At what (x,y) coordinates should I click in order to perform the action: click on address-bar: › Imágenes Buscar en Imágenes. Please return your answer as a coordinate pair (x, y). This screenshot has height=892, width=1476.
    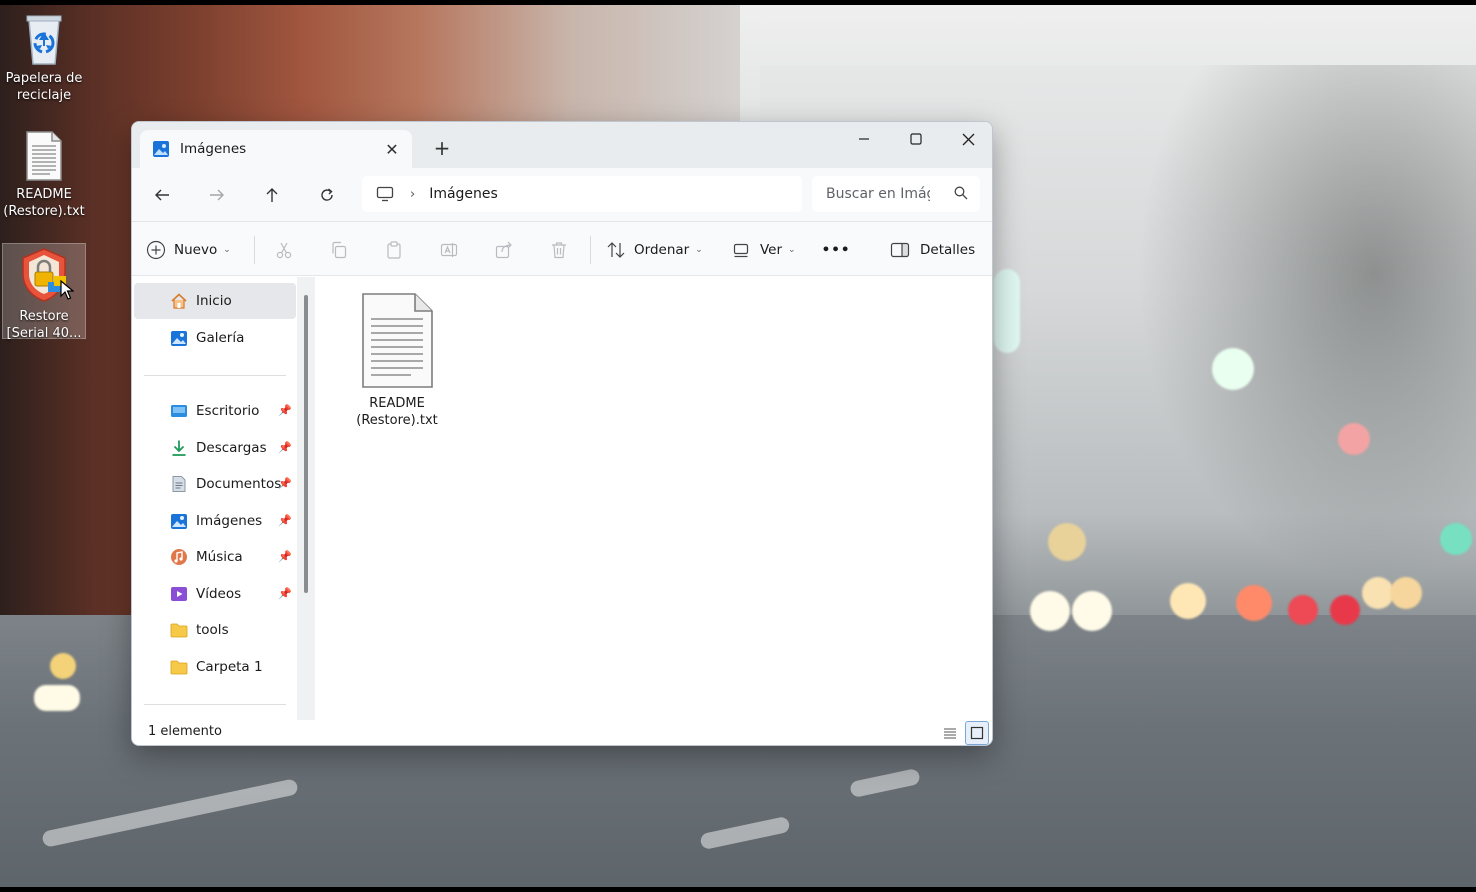
    Looking at the image, I should click on (562, 195).